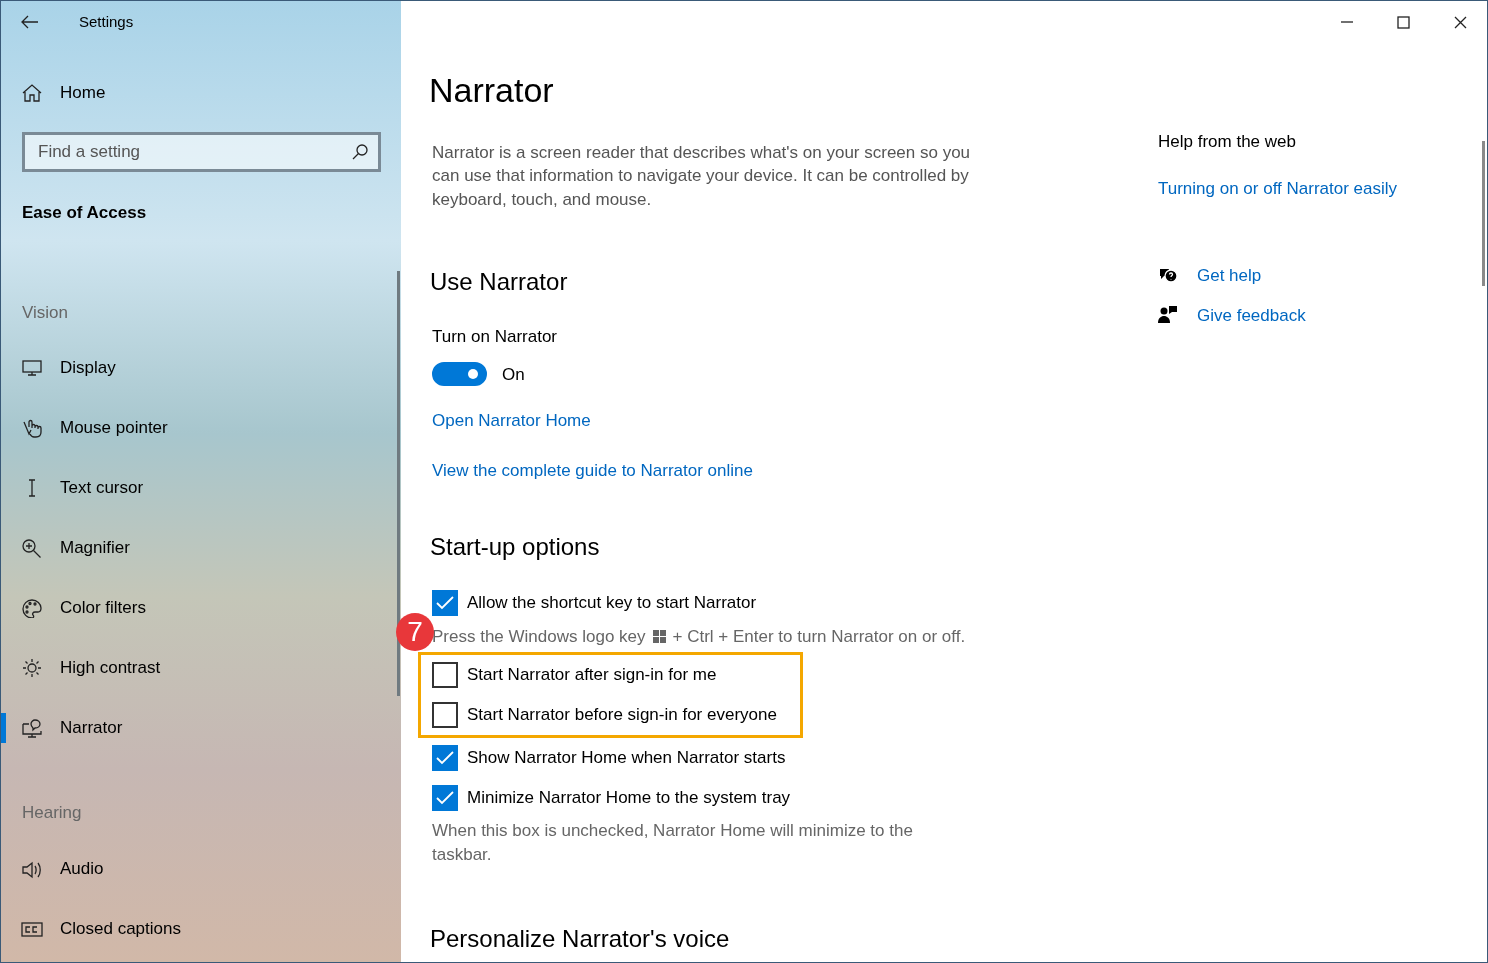  Describe the element at coordinates (201, 368) in the screenshot. I see `sidebar-item: Display` at that location.